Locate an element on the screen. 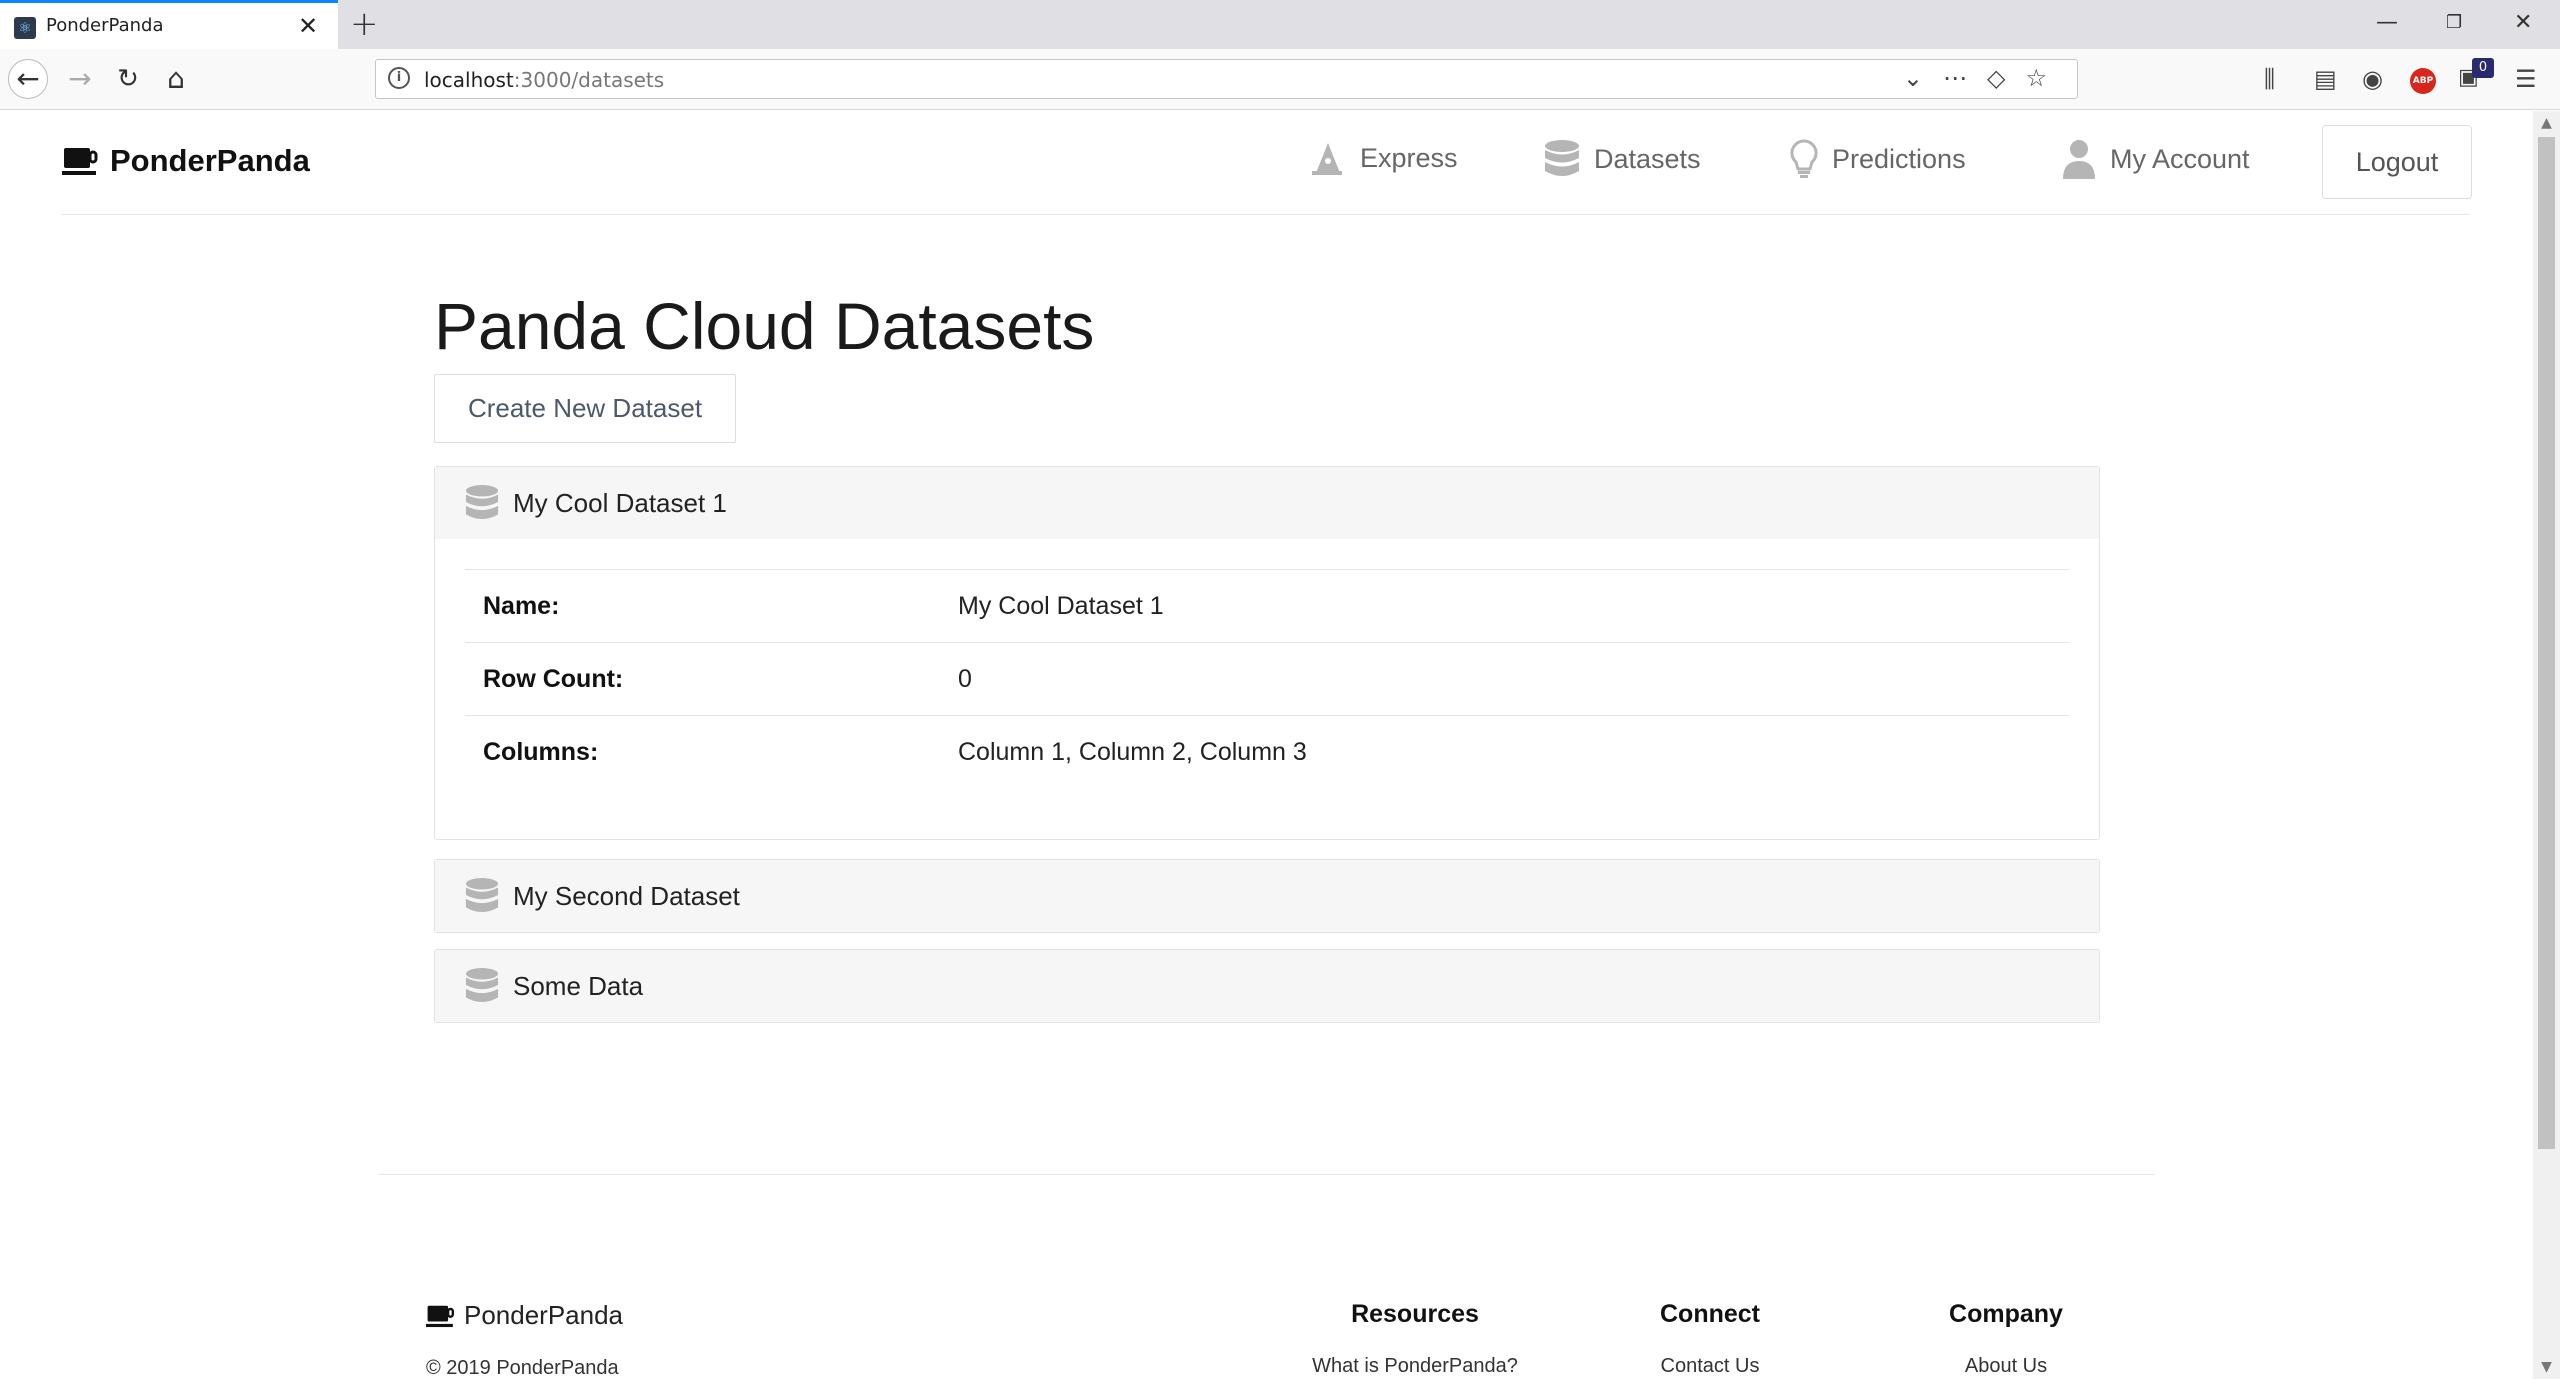  url-actions: ⌄⋯◇☆ is located at coordinates (1985, 78).